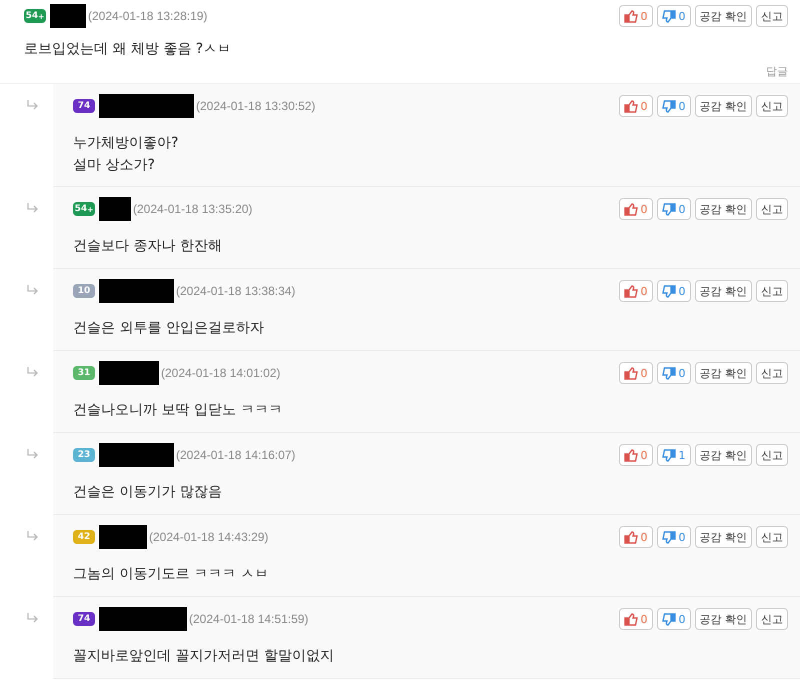  Describe the element at coordinates (114, 165) in the screenshot. I see `comment-text: 설마 상소가?` at that location.